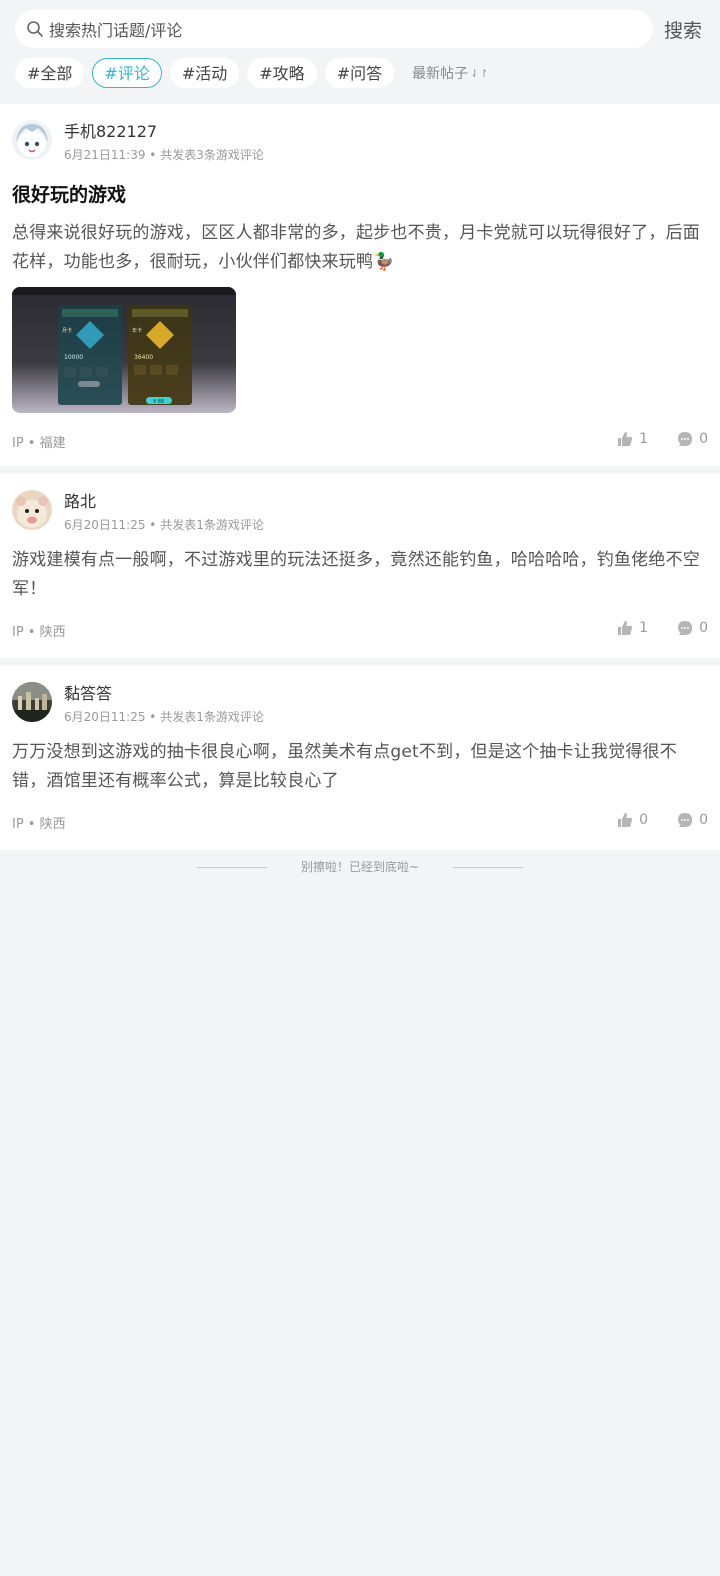 This screenshot has height=1576, width=720. Describe the element at coordinates (282, 73) in the screenshot. I see `tag-guides: #攻略` at that location.